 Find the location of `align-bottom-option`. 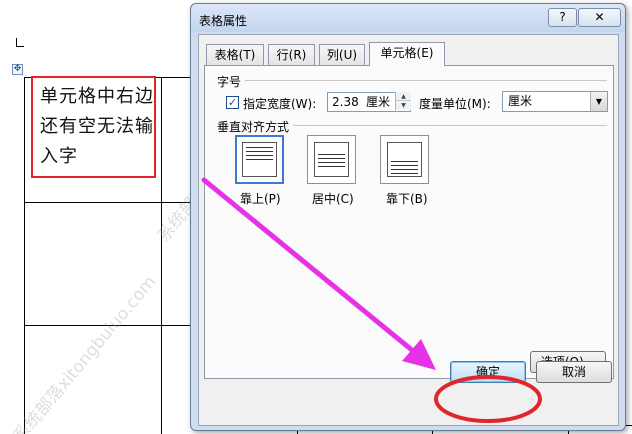

align-bottom-option is located at coordinates (404, 159).